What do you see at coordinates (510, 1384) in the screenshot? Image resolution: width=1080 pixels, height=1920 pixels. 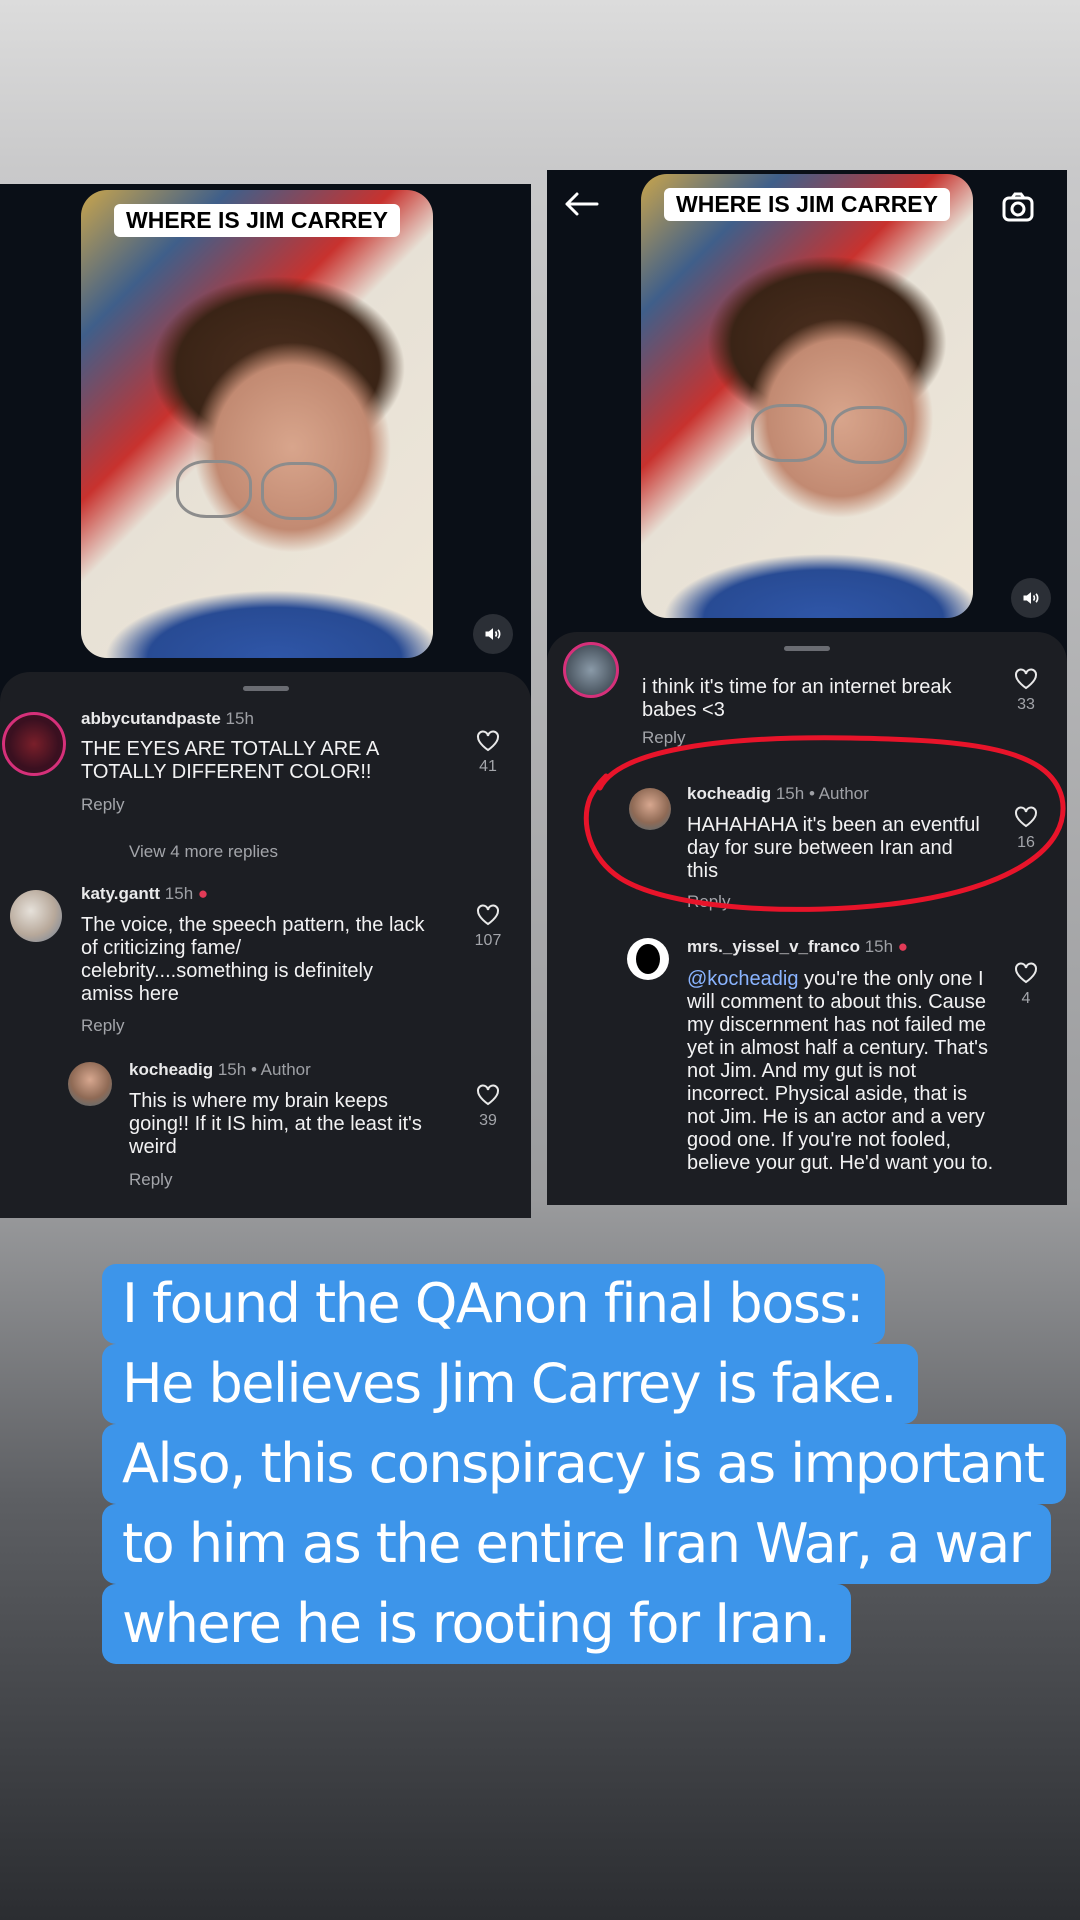 I see `caption-line: He believes Jim Carrey is fake.` at bounding box center [510, 1384].